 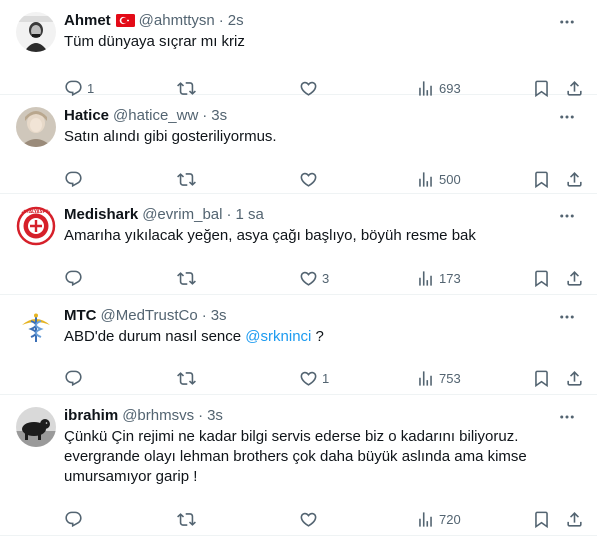 I want to click on caduceus-logo-icon, so click(x=36, y=327).